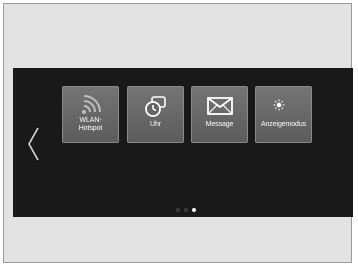 The image size is (358, 268). Describe the element at coordinates (155, 124) in the screenshot. I see `uhr-label: Uhr` at that location.